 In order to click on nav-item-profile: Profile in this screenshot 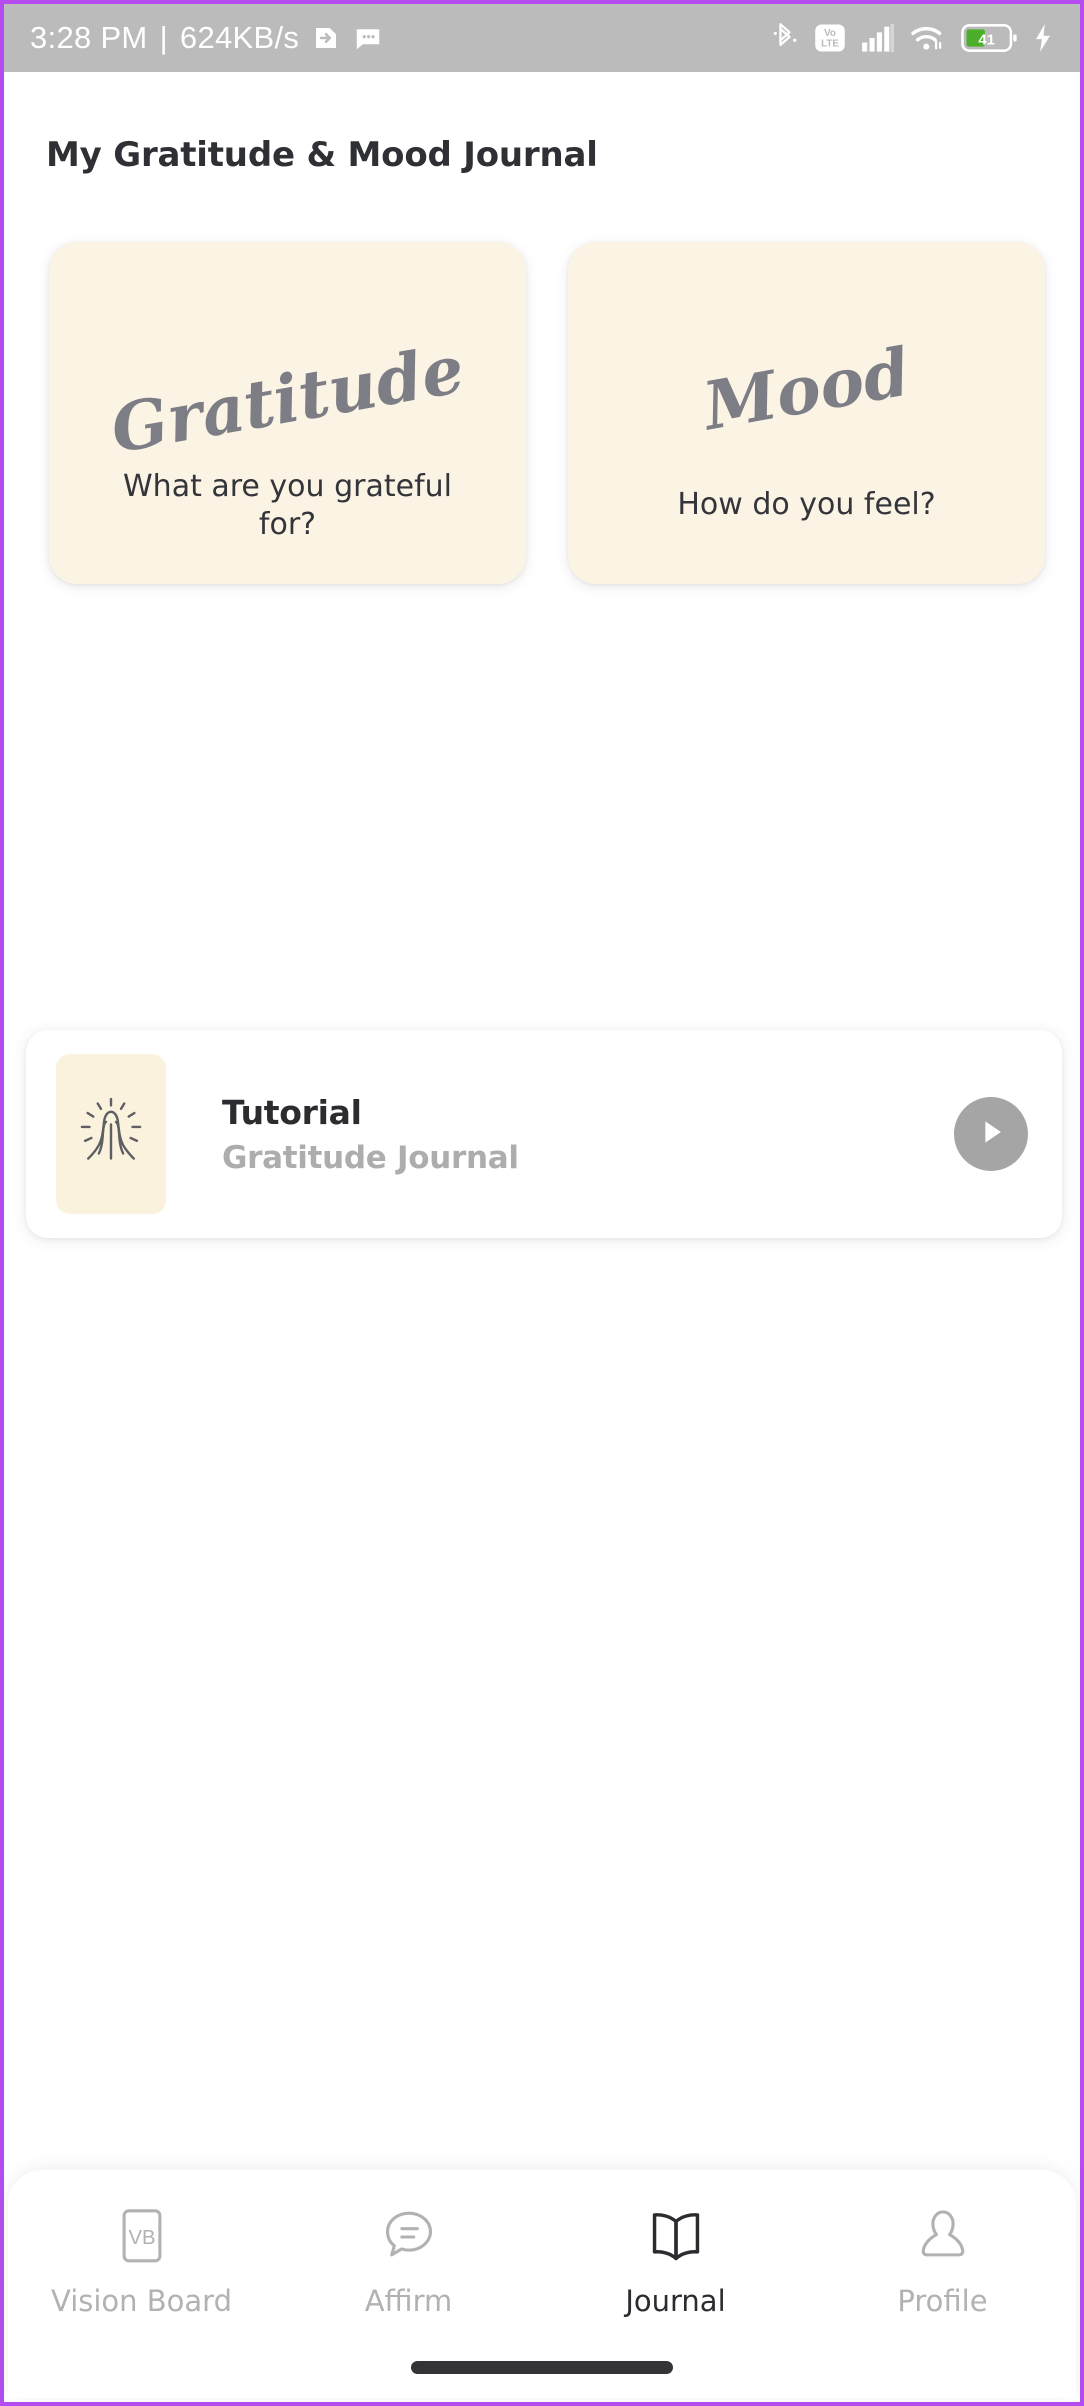, I will do `click(942, 2262)`.